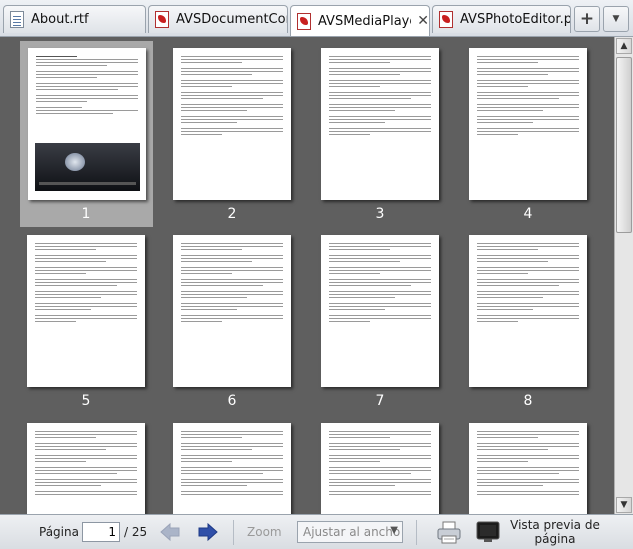 This screenshot has width=633, height=549. I want to click on rtf-document-icon, so click(17, 19).